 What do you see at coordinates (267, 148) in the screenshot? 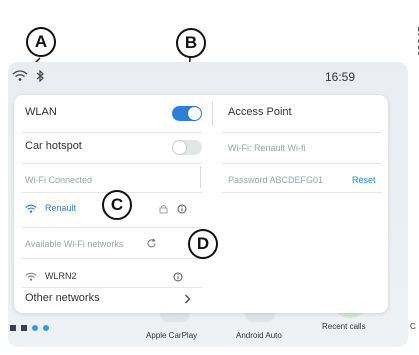
I see `wifi-name-text: Wi-Fi: Renault Wi-fi` at bounding box center [267, 148].